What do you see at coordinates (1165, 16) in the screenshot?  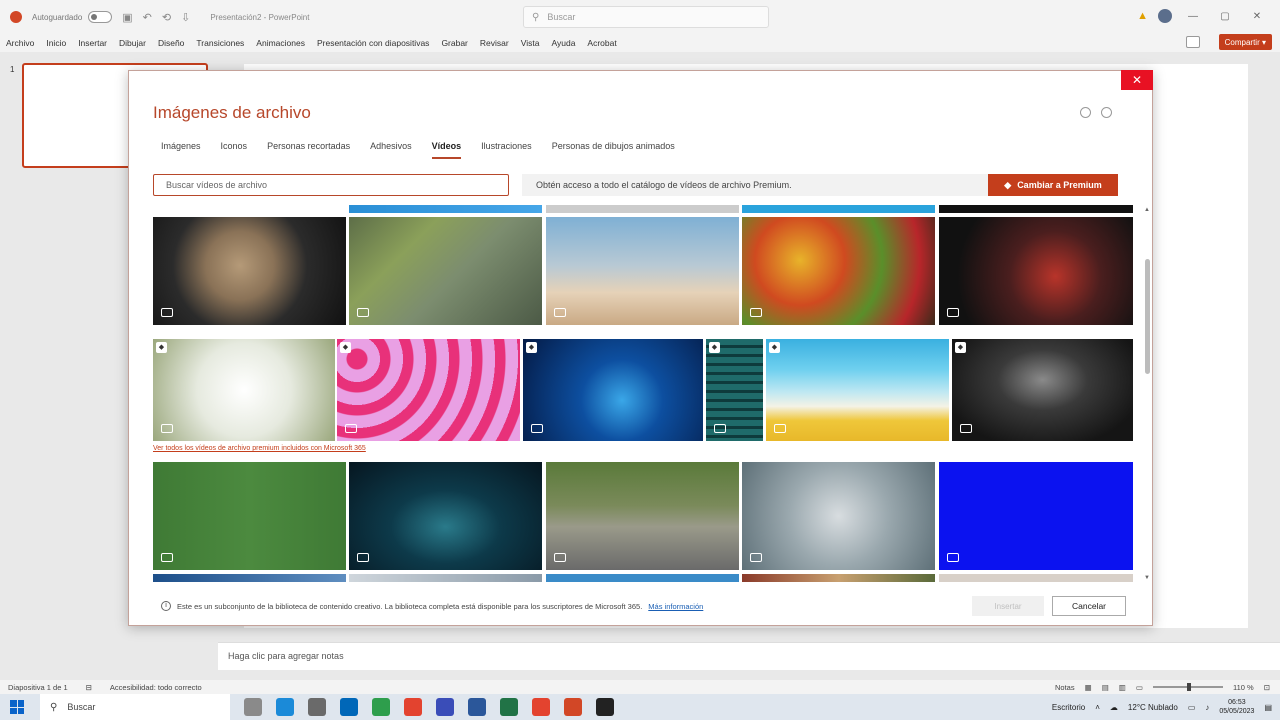 I see `avatar` at bounding box center [1165, 16].